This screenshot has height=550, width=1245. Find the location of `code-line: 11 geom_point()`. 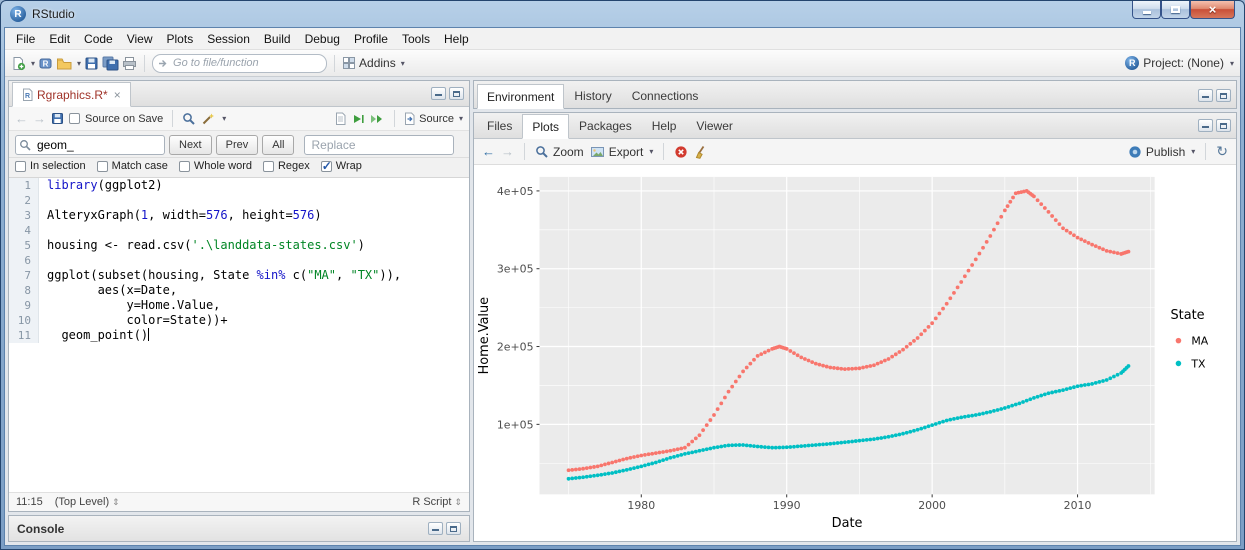

code-line: 11 geom_point() is located at coordinates (239, 335).